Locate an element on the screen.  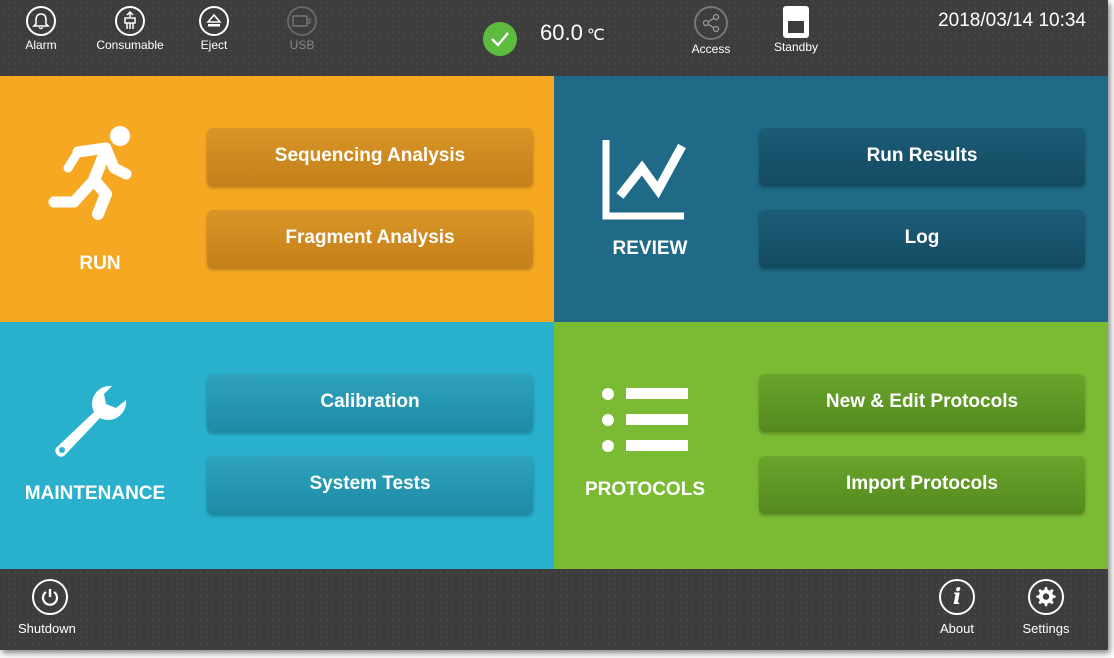
alarm-label: Alarm is located at coordinates (41, 45).